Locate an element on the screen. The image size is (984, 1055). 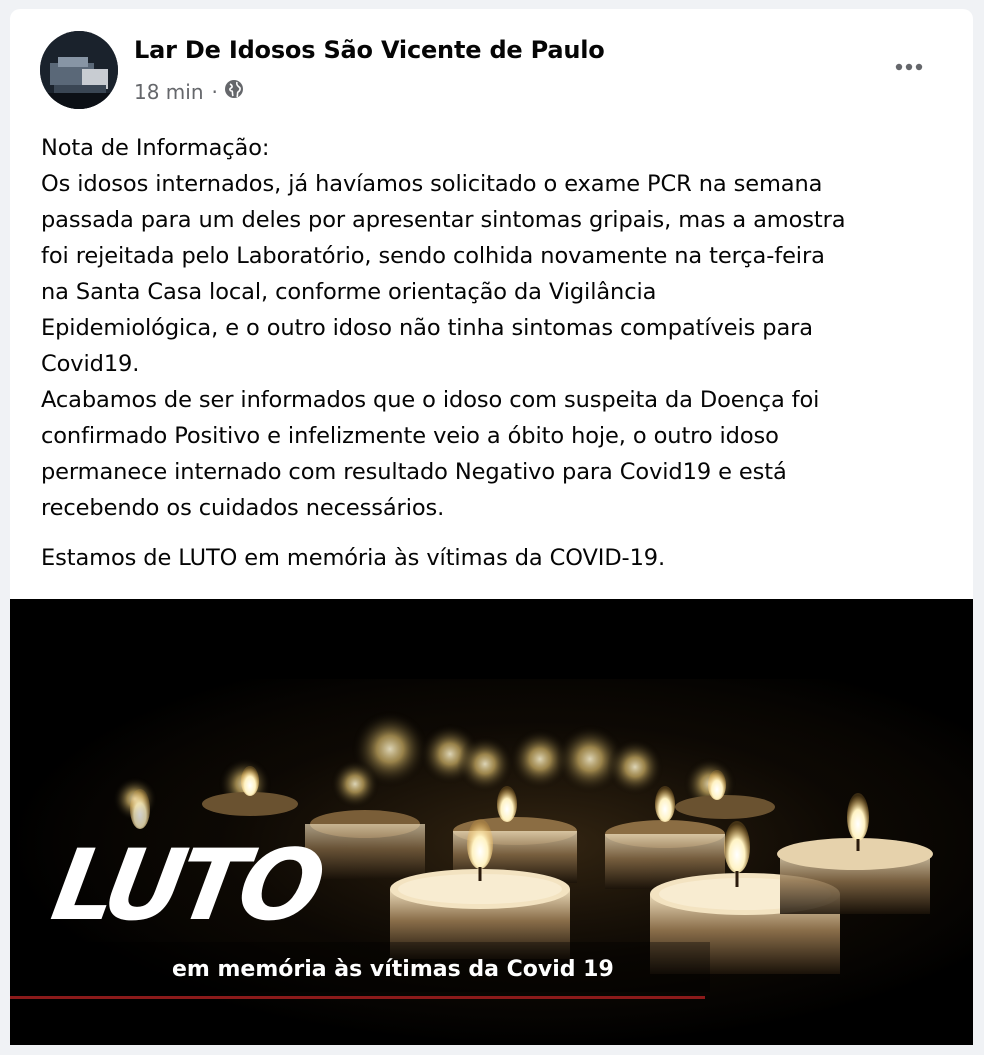
post-footer-divider is located at coordinates (491, 1050).